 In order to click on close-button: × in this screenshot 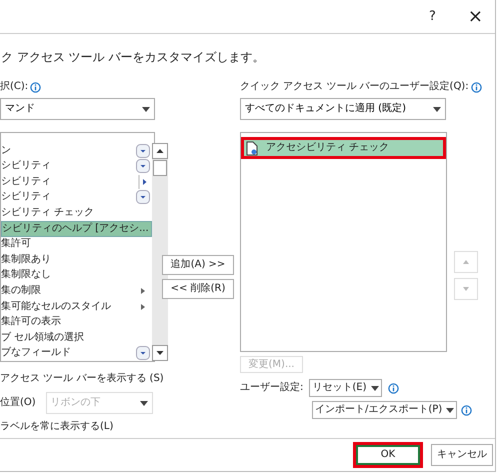, I will do `click(475, 17)`.